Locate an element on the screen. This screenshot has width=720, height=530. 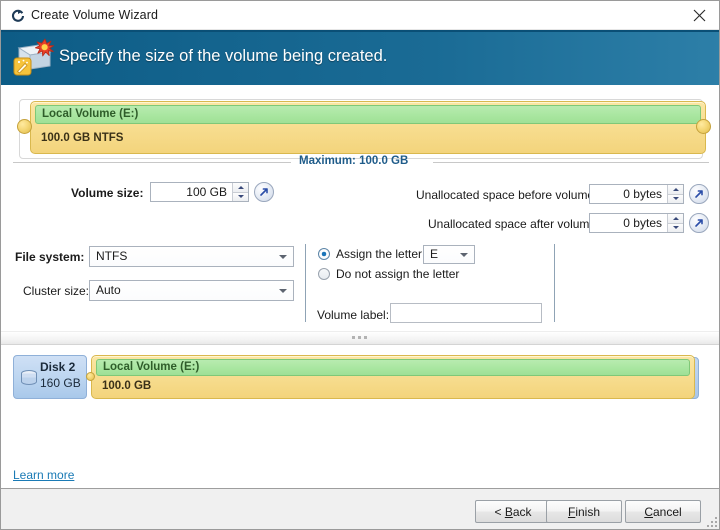
disk-name: Disk 2 is located at coordinates (58, 367).